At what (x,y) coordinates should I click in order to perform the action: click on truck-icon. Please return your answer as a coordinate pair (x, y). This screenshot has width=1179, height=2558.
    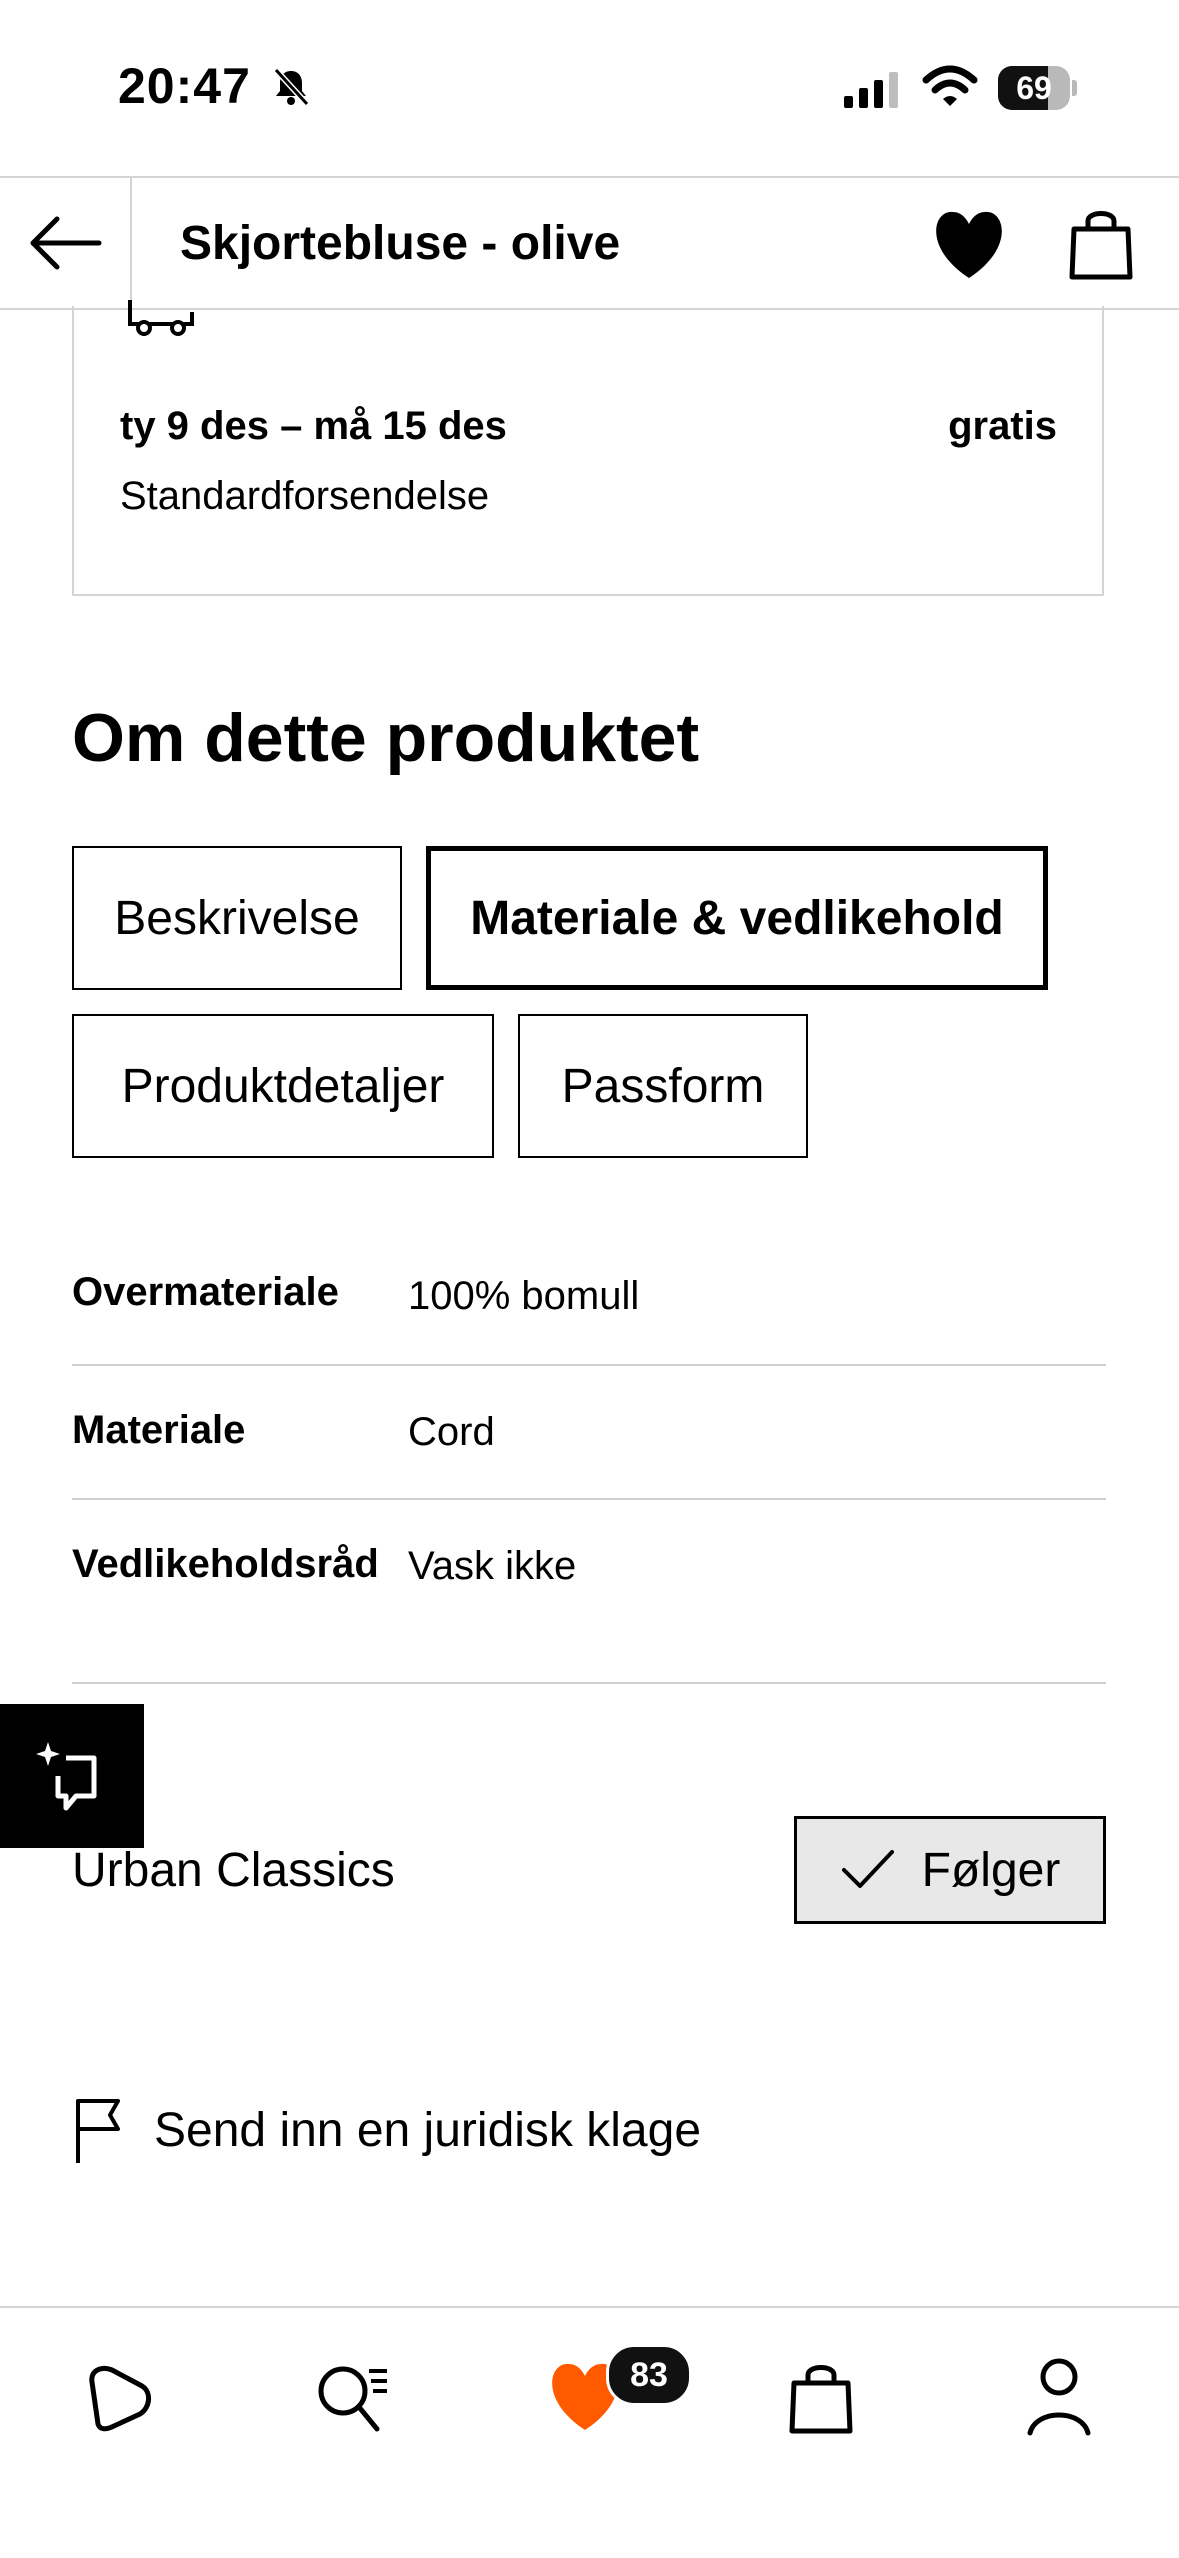
    Looking at the image, I should click on (161, 318).